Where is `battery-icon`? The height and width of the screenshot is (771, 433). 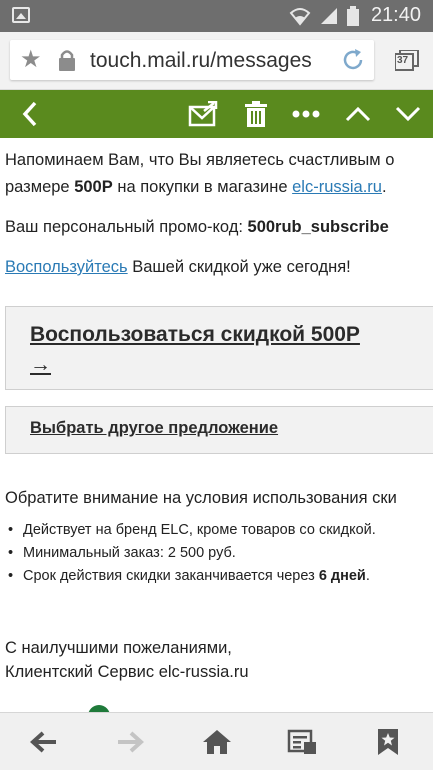
battery-icon is located at coordinates (353, 16).